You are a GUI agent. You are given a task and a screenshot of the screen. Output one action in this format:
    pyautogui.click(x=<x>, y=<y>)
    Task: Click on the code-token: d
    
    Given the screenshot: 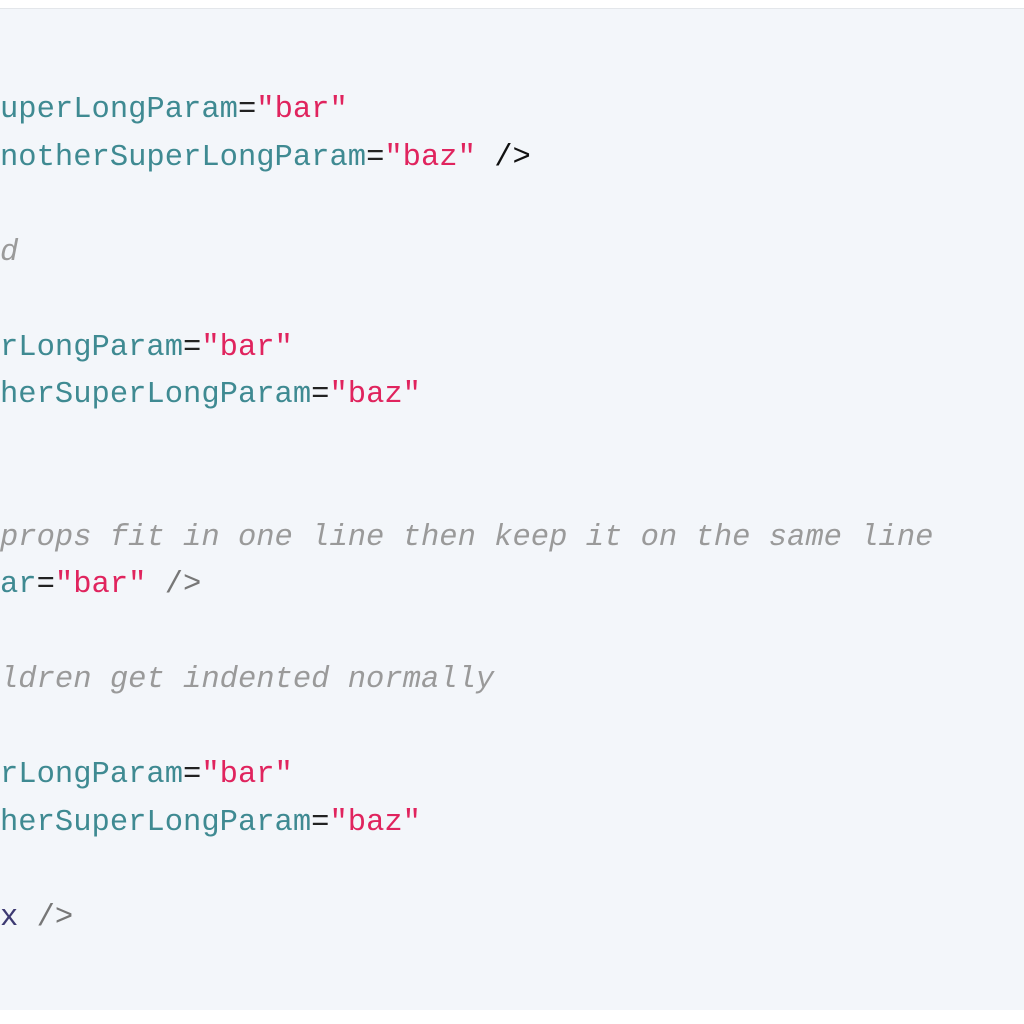 What is the action you would take?
    pyautogui.click(x=9, y=252)
    